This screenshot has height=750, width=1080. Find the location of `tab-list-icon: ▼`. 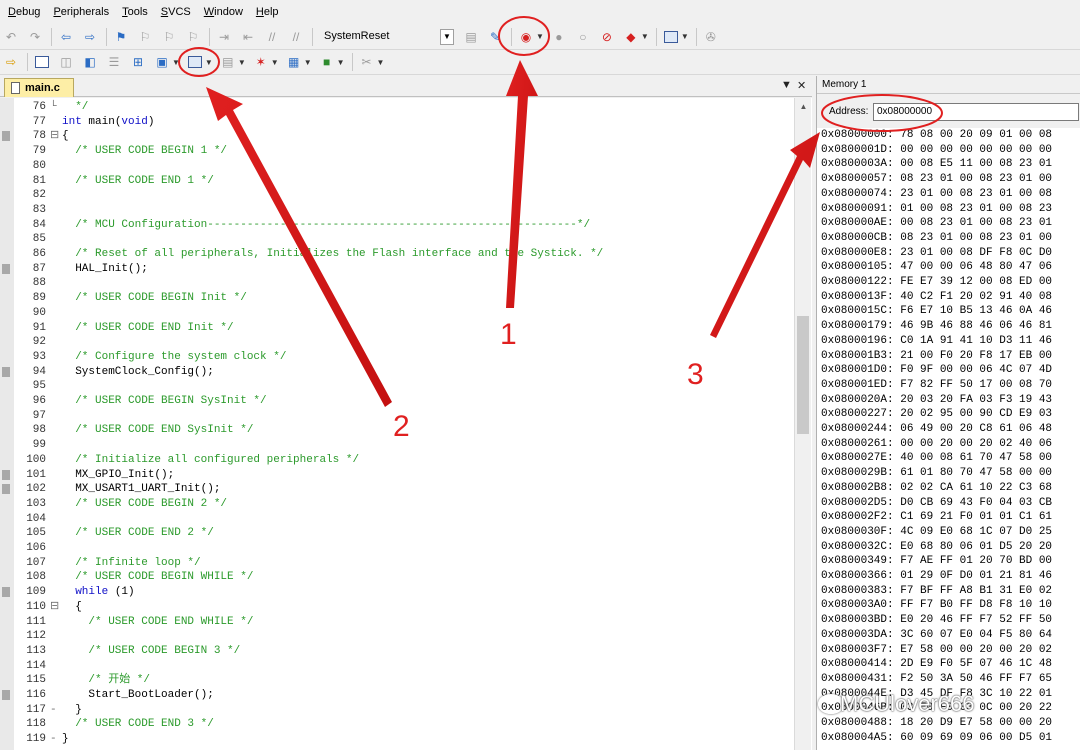

tab-list-icon: ▼ is located at coordinates (786, 85).